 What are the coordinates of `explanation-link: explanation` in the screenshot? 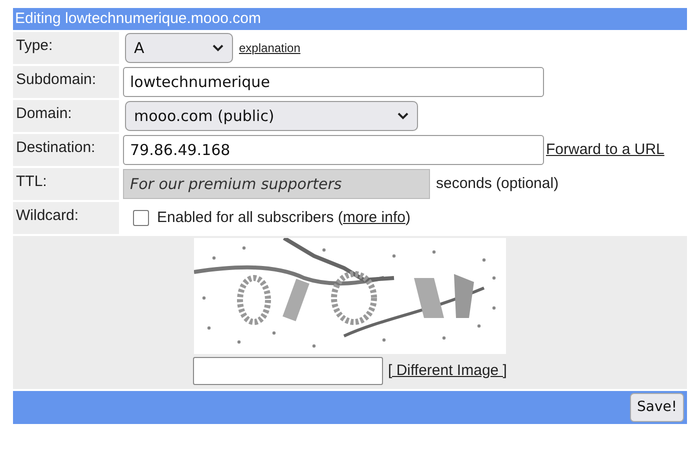 It's located at (269, 48).